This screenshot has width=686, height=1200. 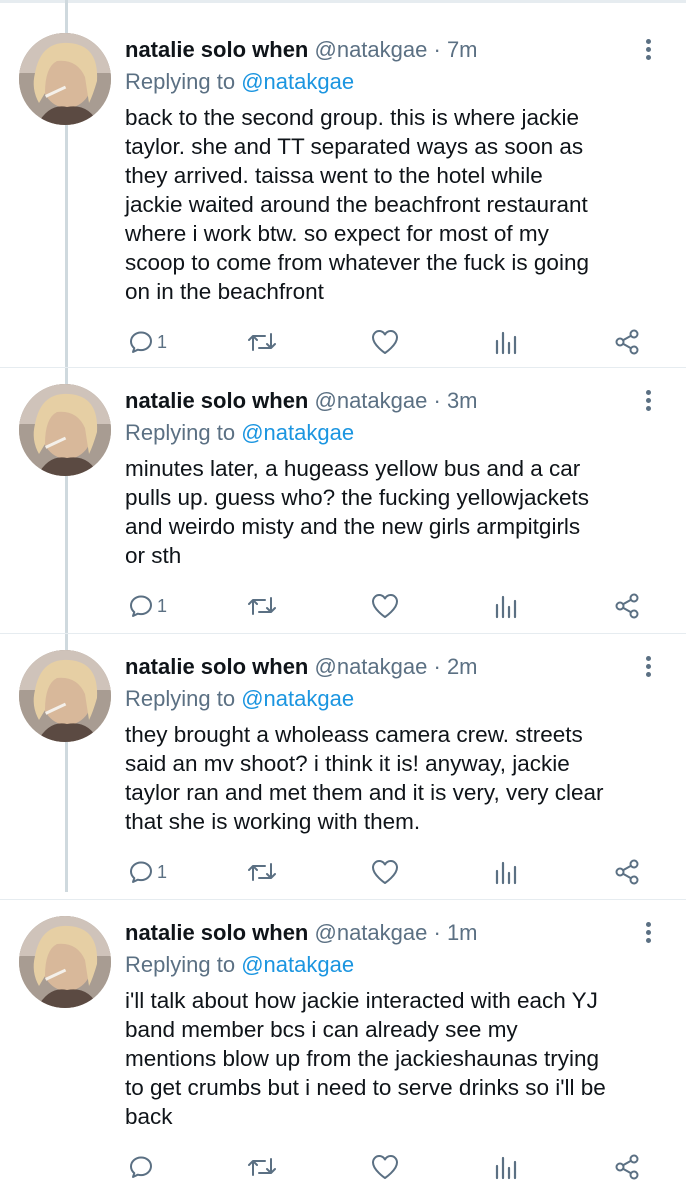 I want to click on timestamp: 3m, so click(x=462, y=400).